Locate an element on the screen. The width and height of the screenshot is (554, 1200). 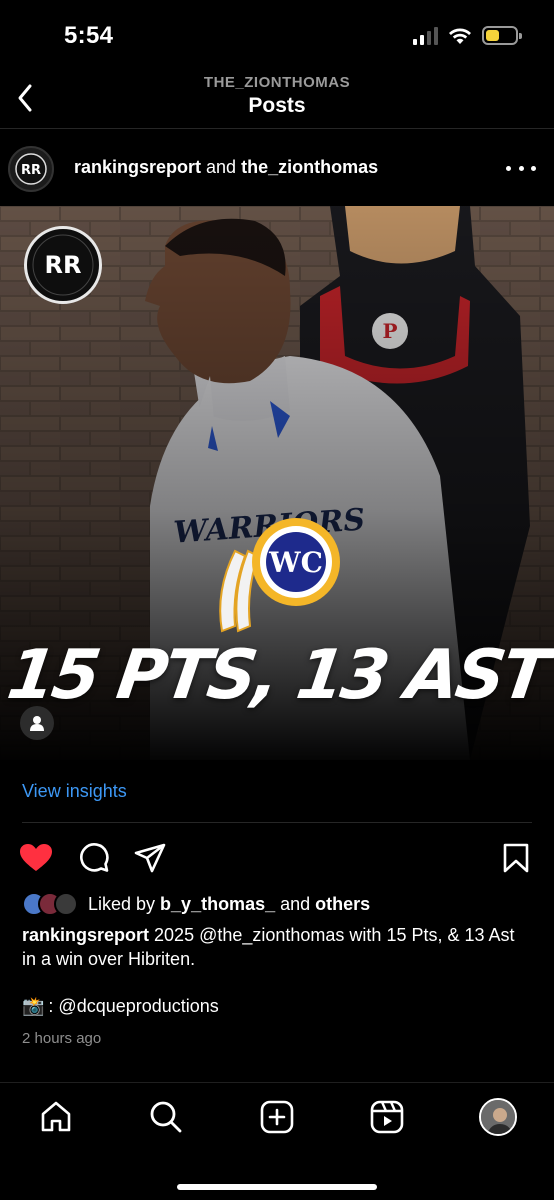
stat-line: 15 PTS, 13 AST is located at coordinates (277, 675).